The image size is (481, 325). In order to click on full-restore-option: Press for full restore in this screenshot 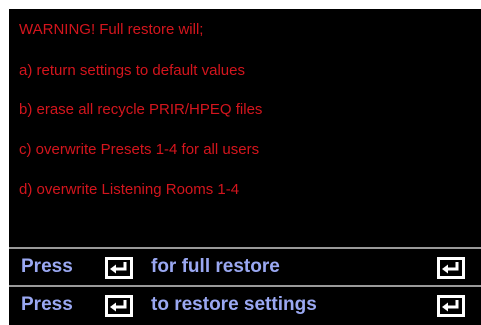, I will do `click(245, 267)`.